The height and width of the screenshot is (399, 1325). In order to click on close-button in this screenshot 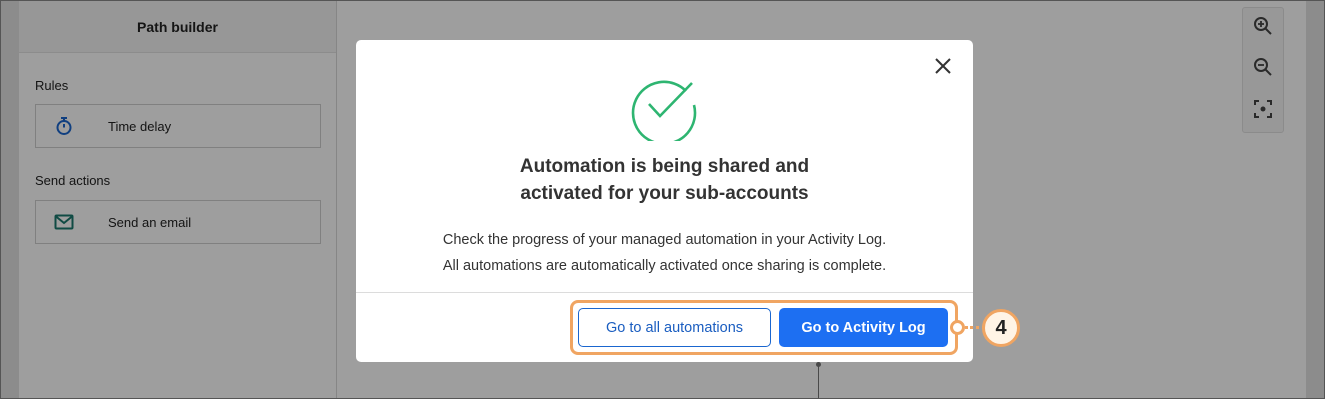, I will do `click(943, 68)`.